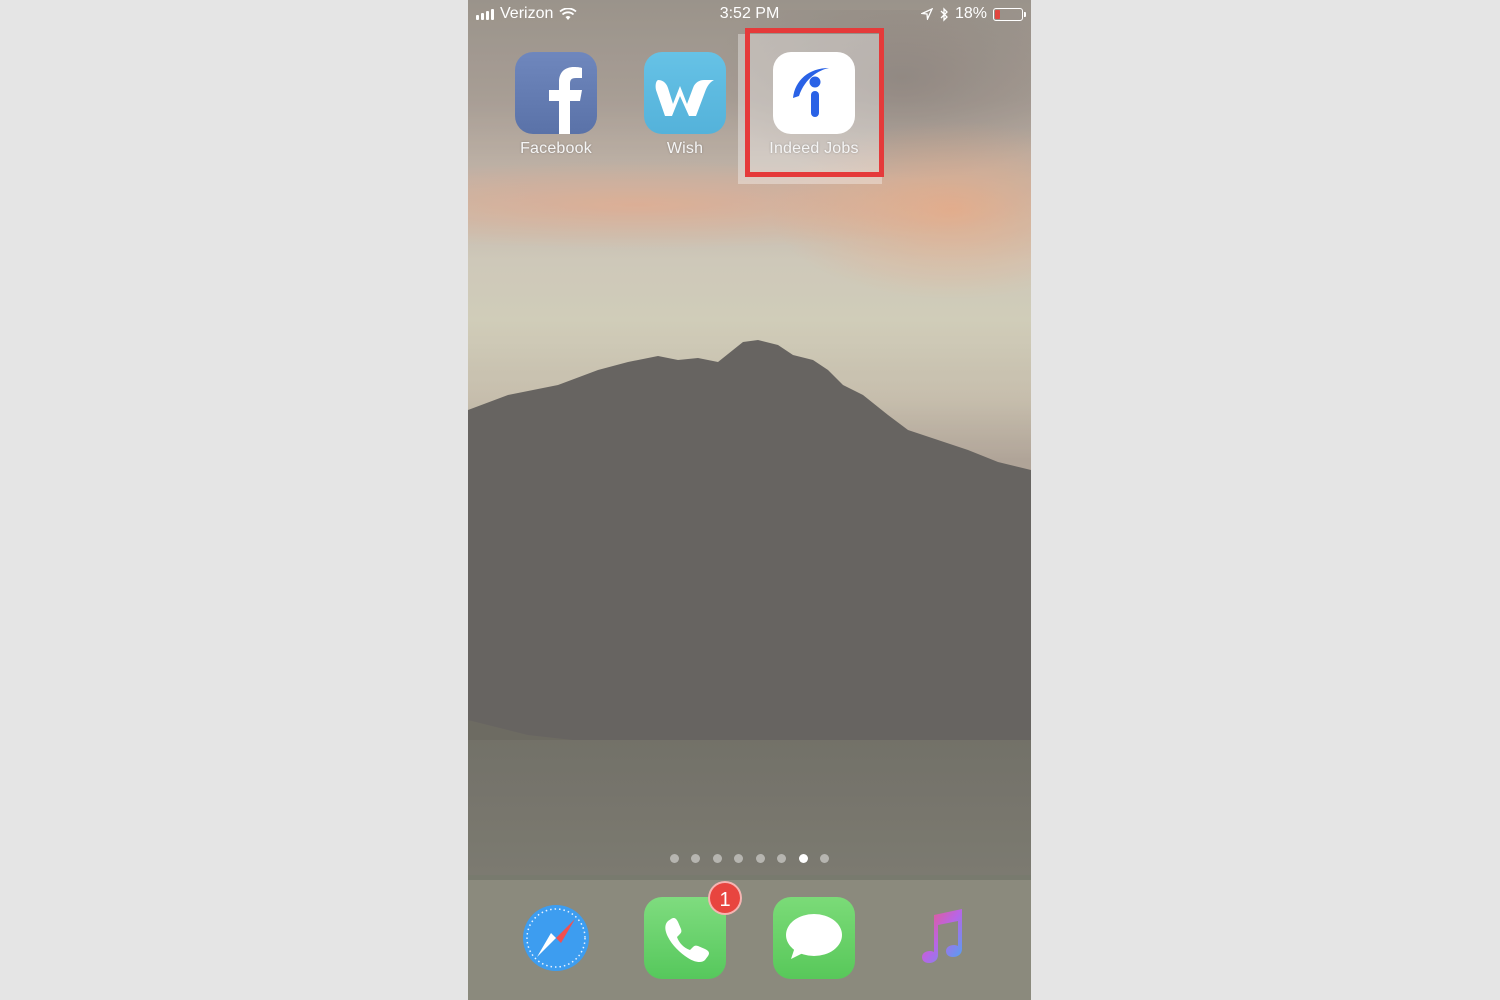 The image size is (1500, 1000). I want to click on app-label: Facebook, so click(556, 148).